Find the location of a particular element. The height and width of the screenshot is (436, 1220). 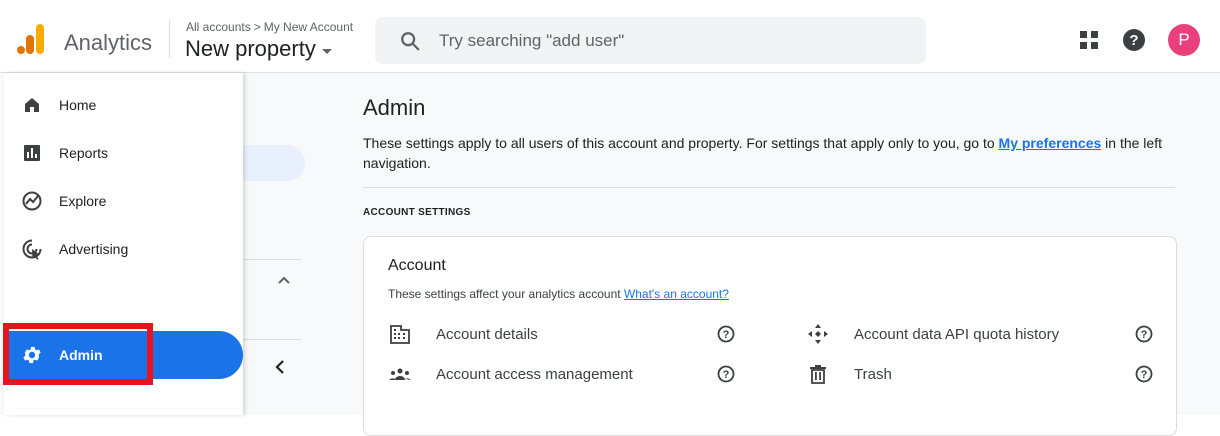

analytics-logo is located at coordinates (31, 40).